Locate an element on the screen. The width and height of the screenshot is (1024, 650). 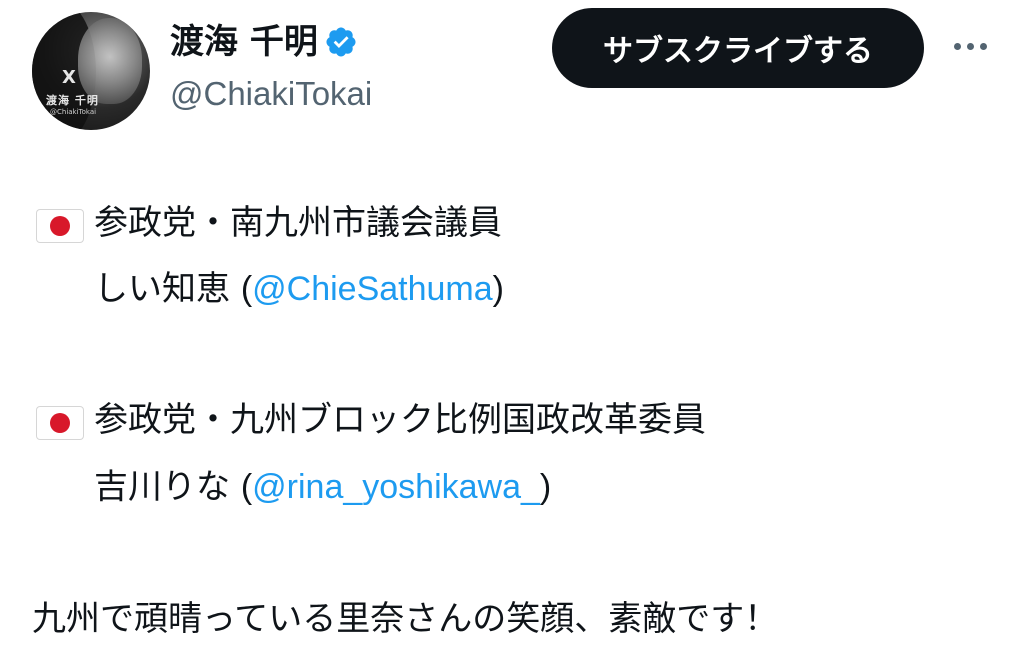
subscribe-button: サブスクライブする is located at coordinates (738, 48).